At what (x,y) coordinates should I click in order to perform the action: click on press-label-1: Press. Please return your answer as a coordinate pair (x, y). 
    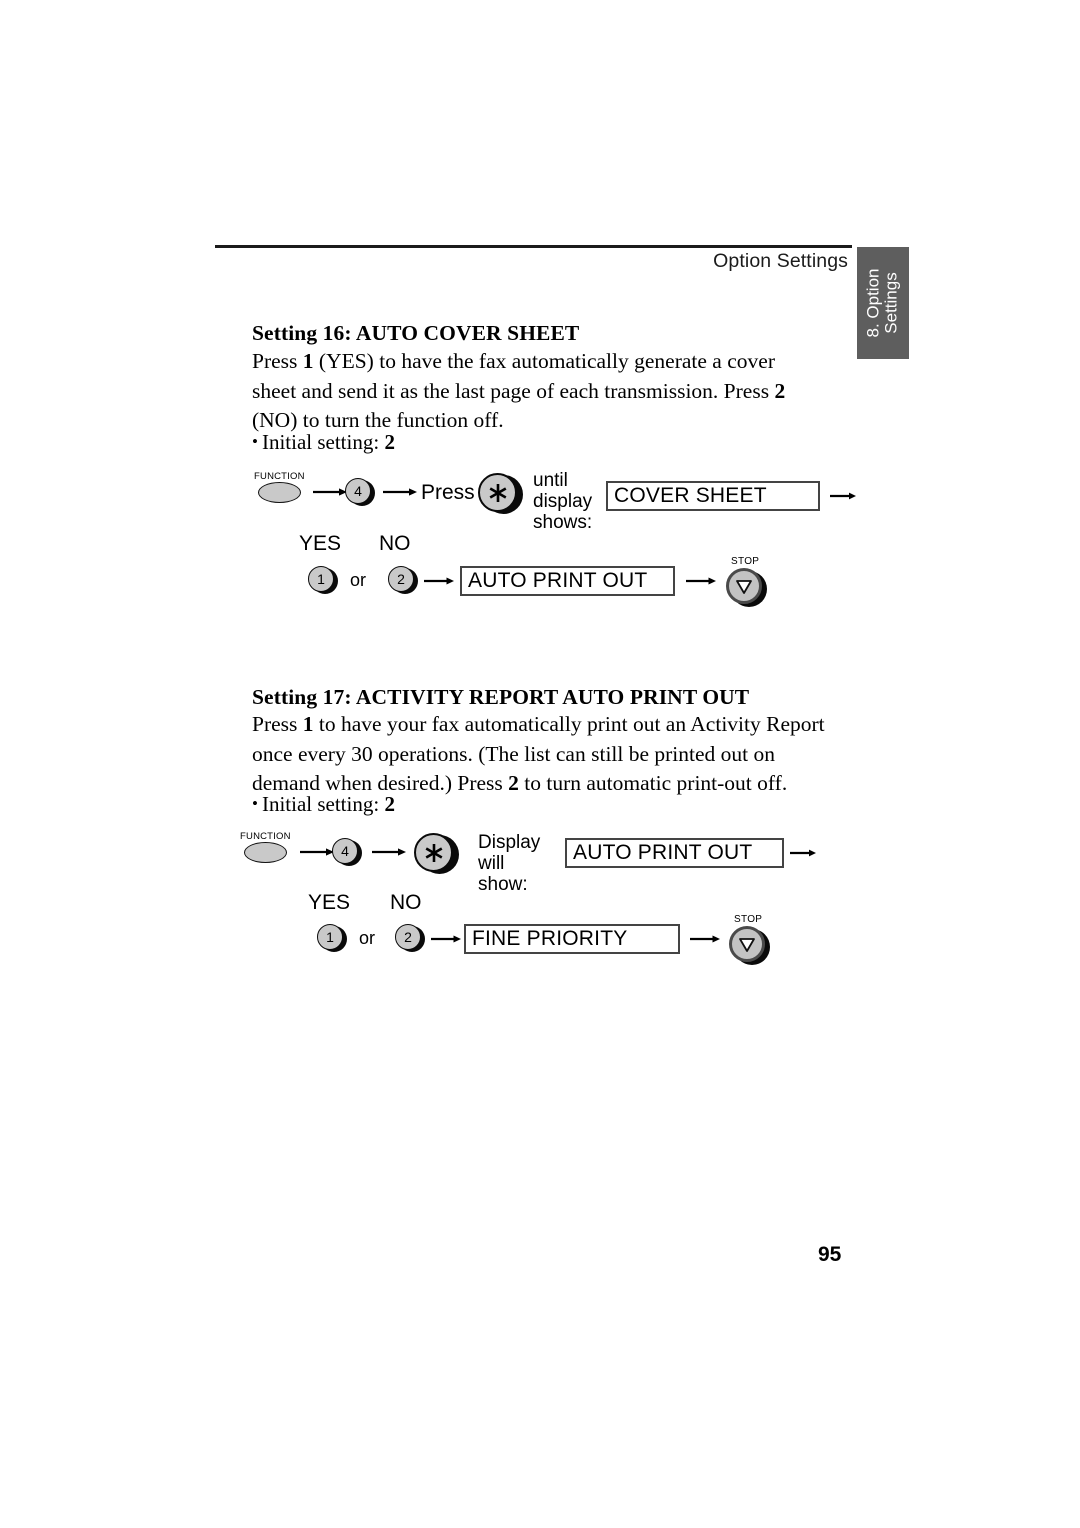
    Looking at the image, I should click on (448, 492).